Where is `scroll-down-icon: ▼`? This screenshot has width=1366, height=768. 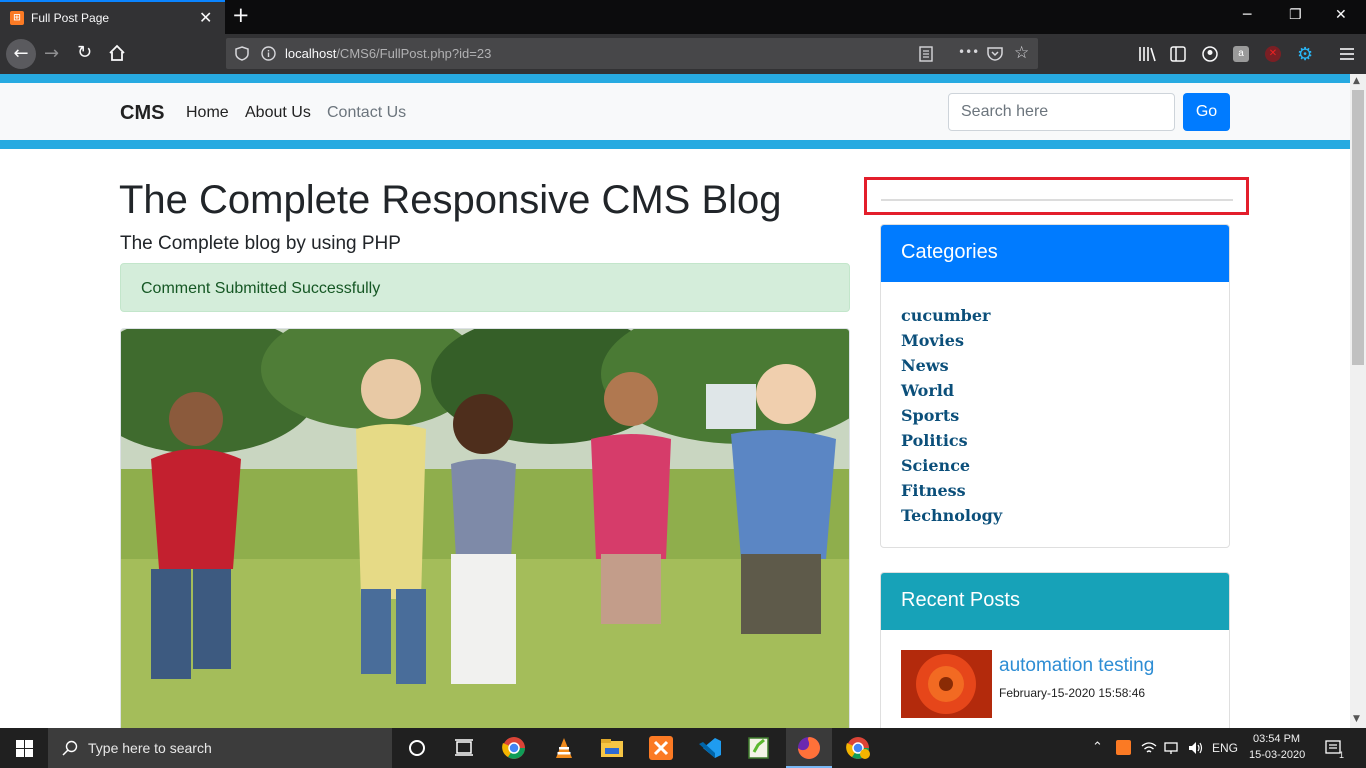
scroll-down-icon: ▼ is located at coordinates (1356, 719).